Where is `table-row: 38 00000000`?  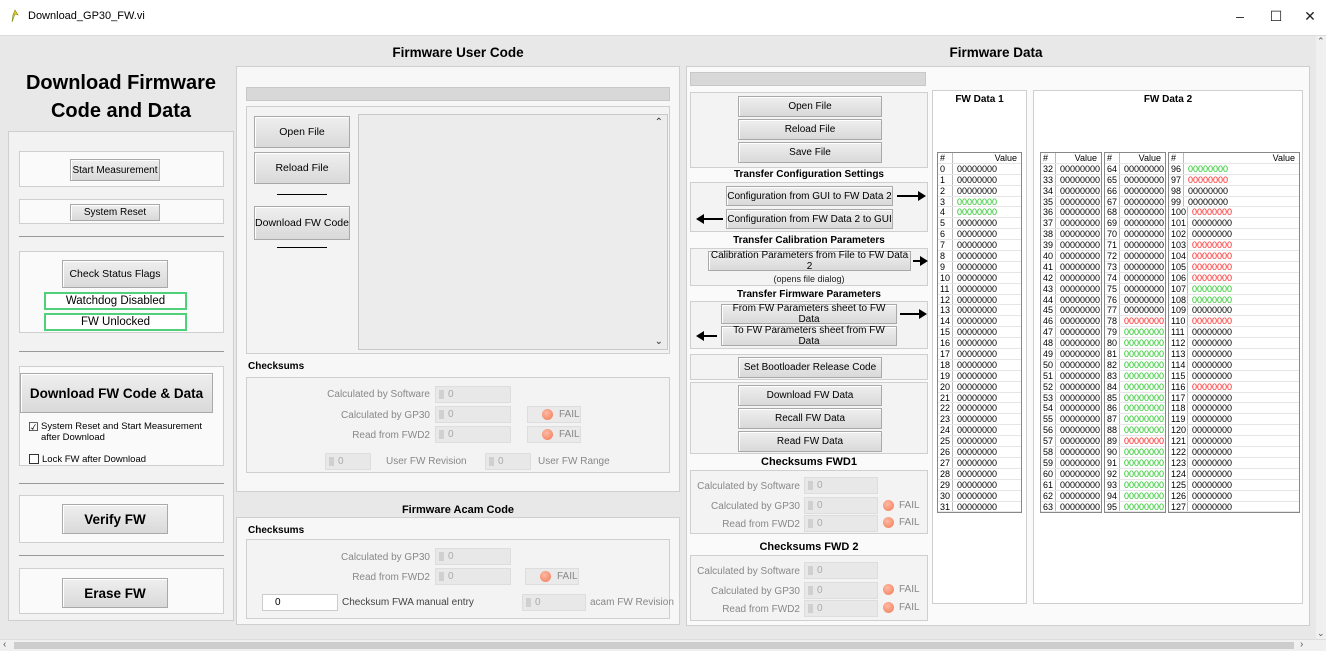
table-row: 38 00000000 is located at coordinates (1071, 235).